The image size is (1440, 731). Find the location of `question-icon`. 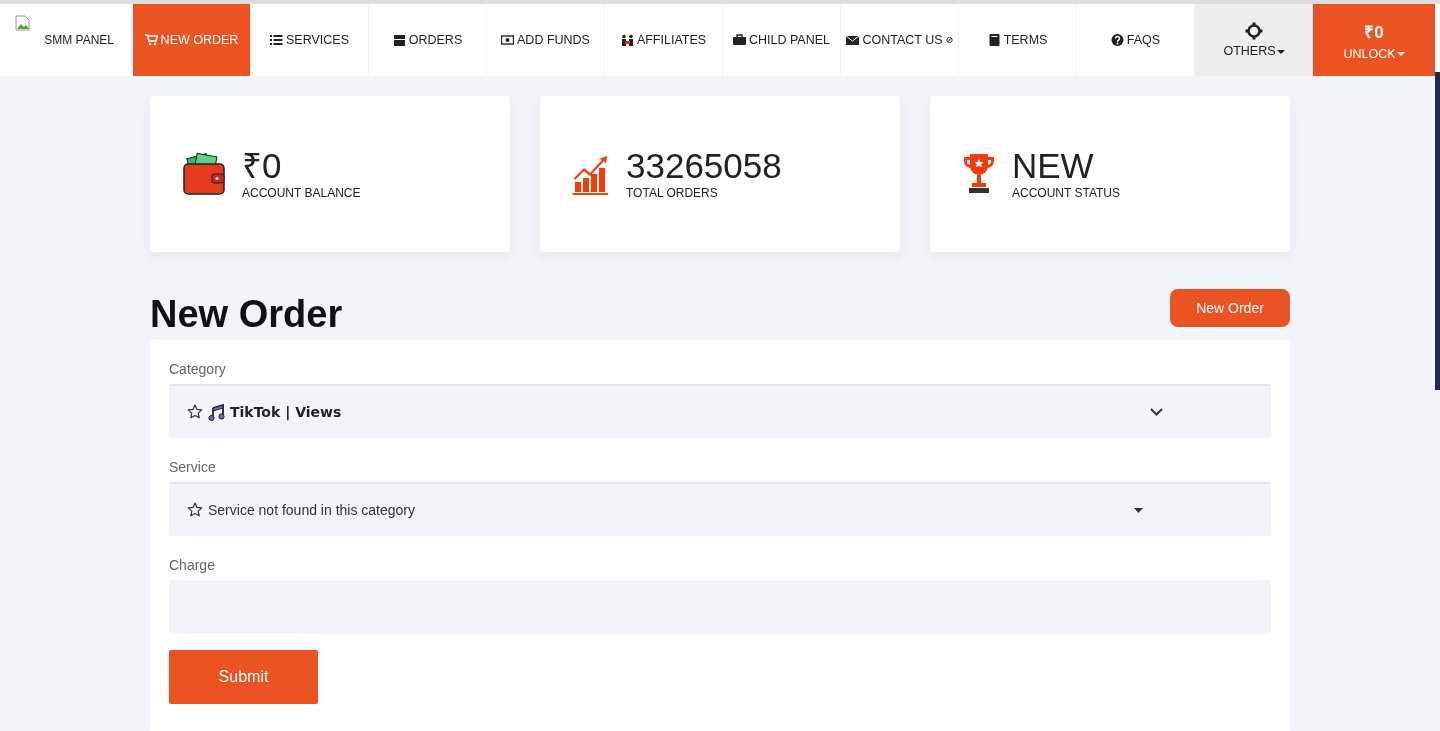

question-icon is located at coordinates (1117, 40).